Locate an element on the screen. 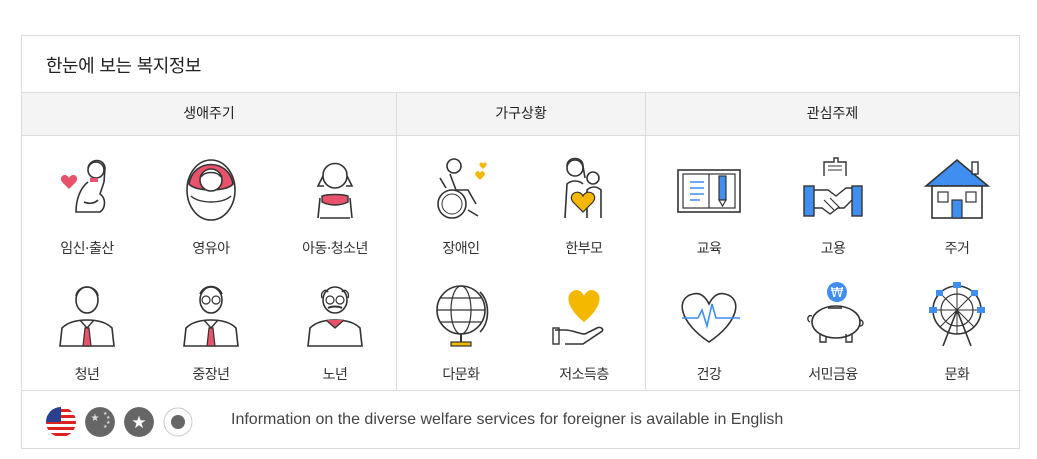 This screenshot has height=459, width=1037. tile-label: 다문화 is located at coordinates (461, 375).